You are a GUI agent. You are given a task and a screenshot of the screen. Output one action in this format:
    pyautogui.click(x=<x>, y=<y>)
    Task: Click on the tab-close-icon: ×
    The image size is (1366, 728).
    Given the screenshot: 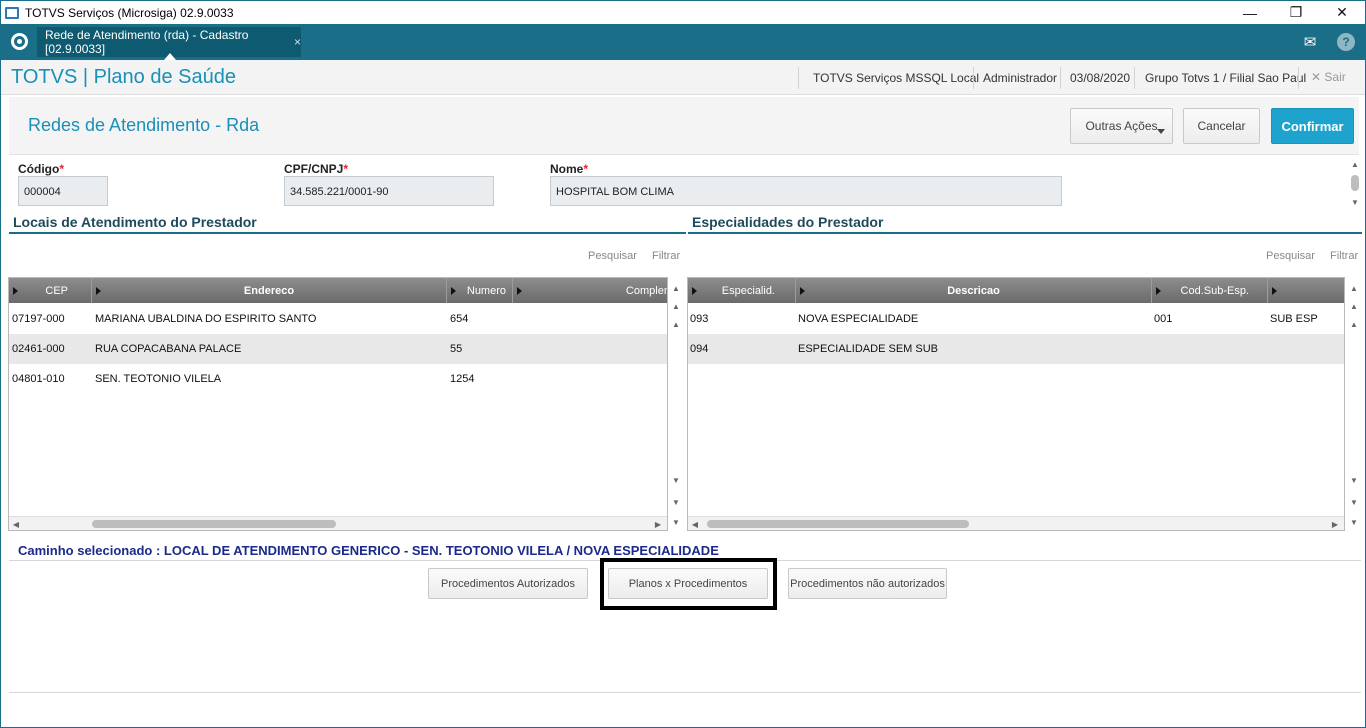 What is the action you would take?
    pyautogui.click(x=297, y=42)
    